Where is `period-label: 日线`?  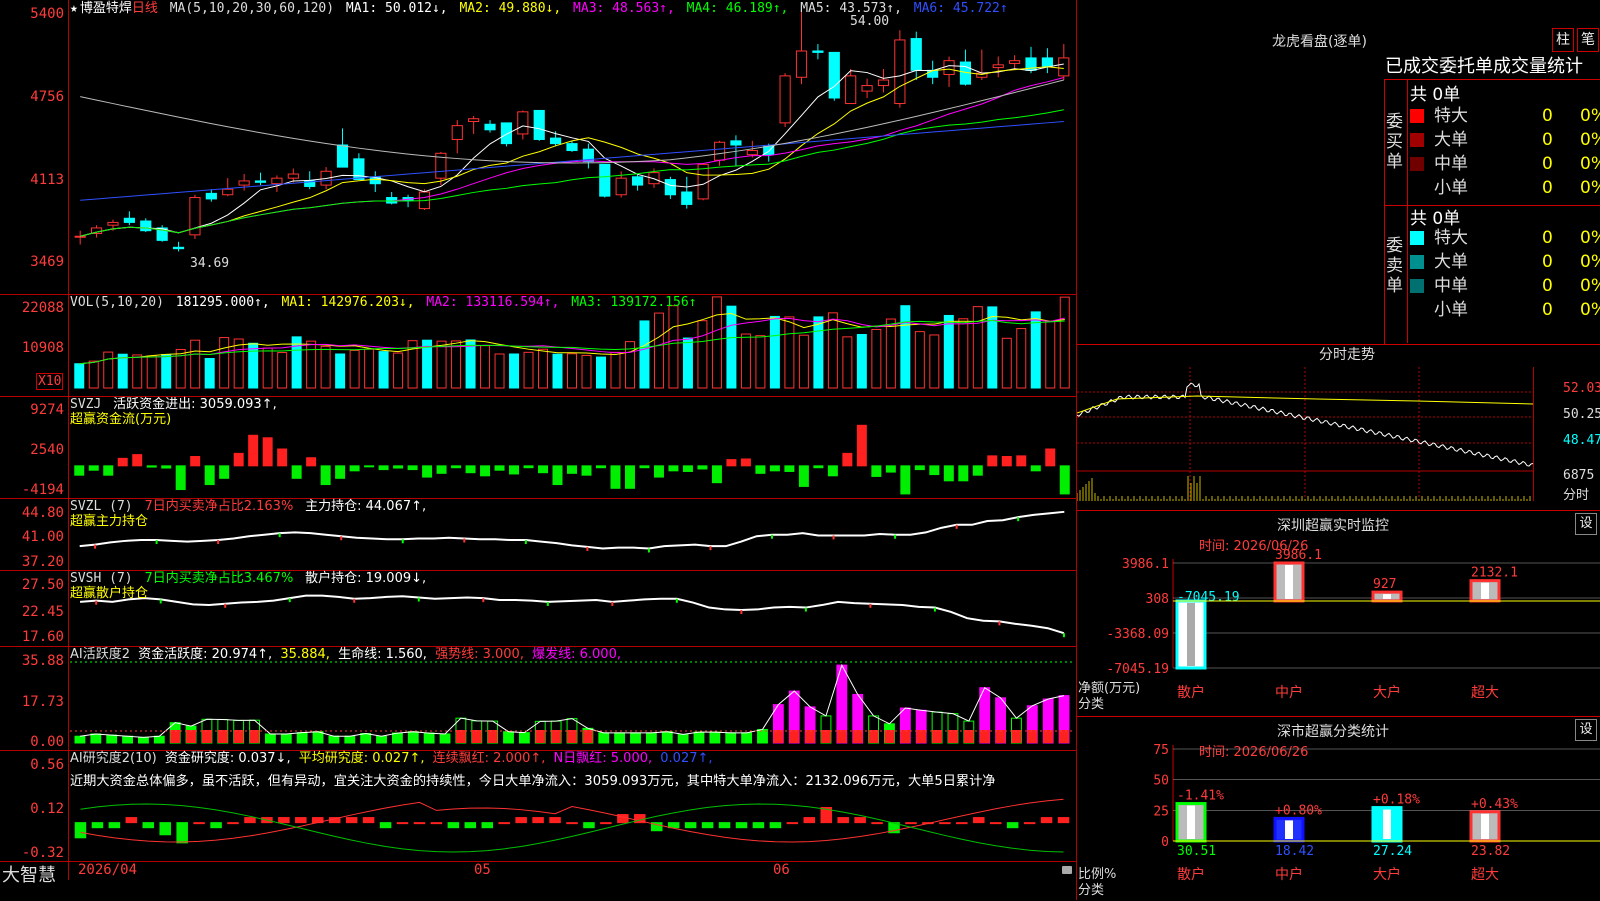 period-label: 日线 is located at coordinates (145, 8).